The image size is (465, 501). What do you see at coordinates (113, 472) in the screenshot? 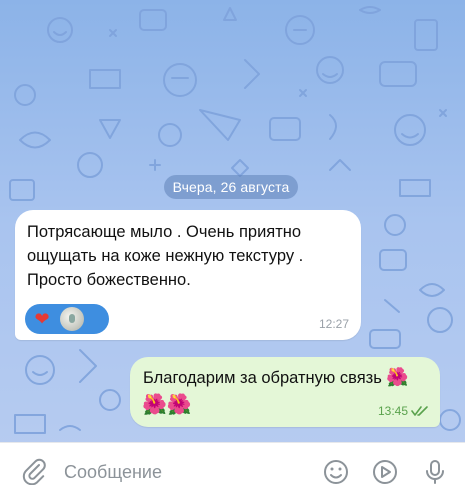
I see `message-input: Сообщение` at bounding box center [113, 472].